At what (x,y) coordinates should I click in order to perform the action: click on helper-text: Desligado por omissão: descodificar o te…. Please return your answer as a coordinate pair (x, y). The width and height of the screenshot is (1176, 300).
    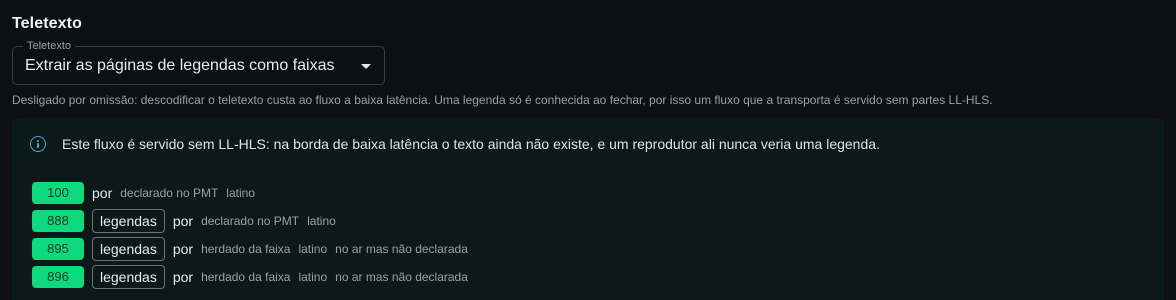
    Looking at the image, I should click on (502, 100).